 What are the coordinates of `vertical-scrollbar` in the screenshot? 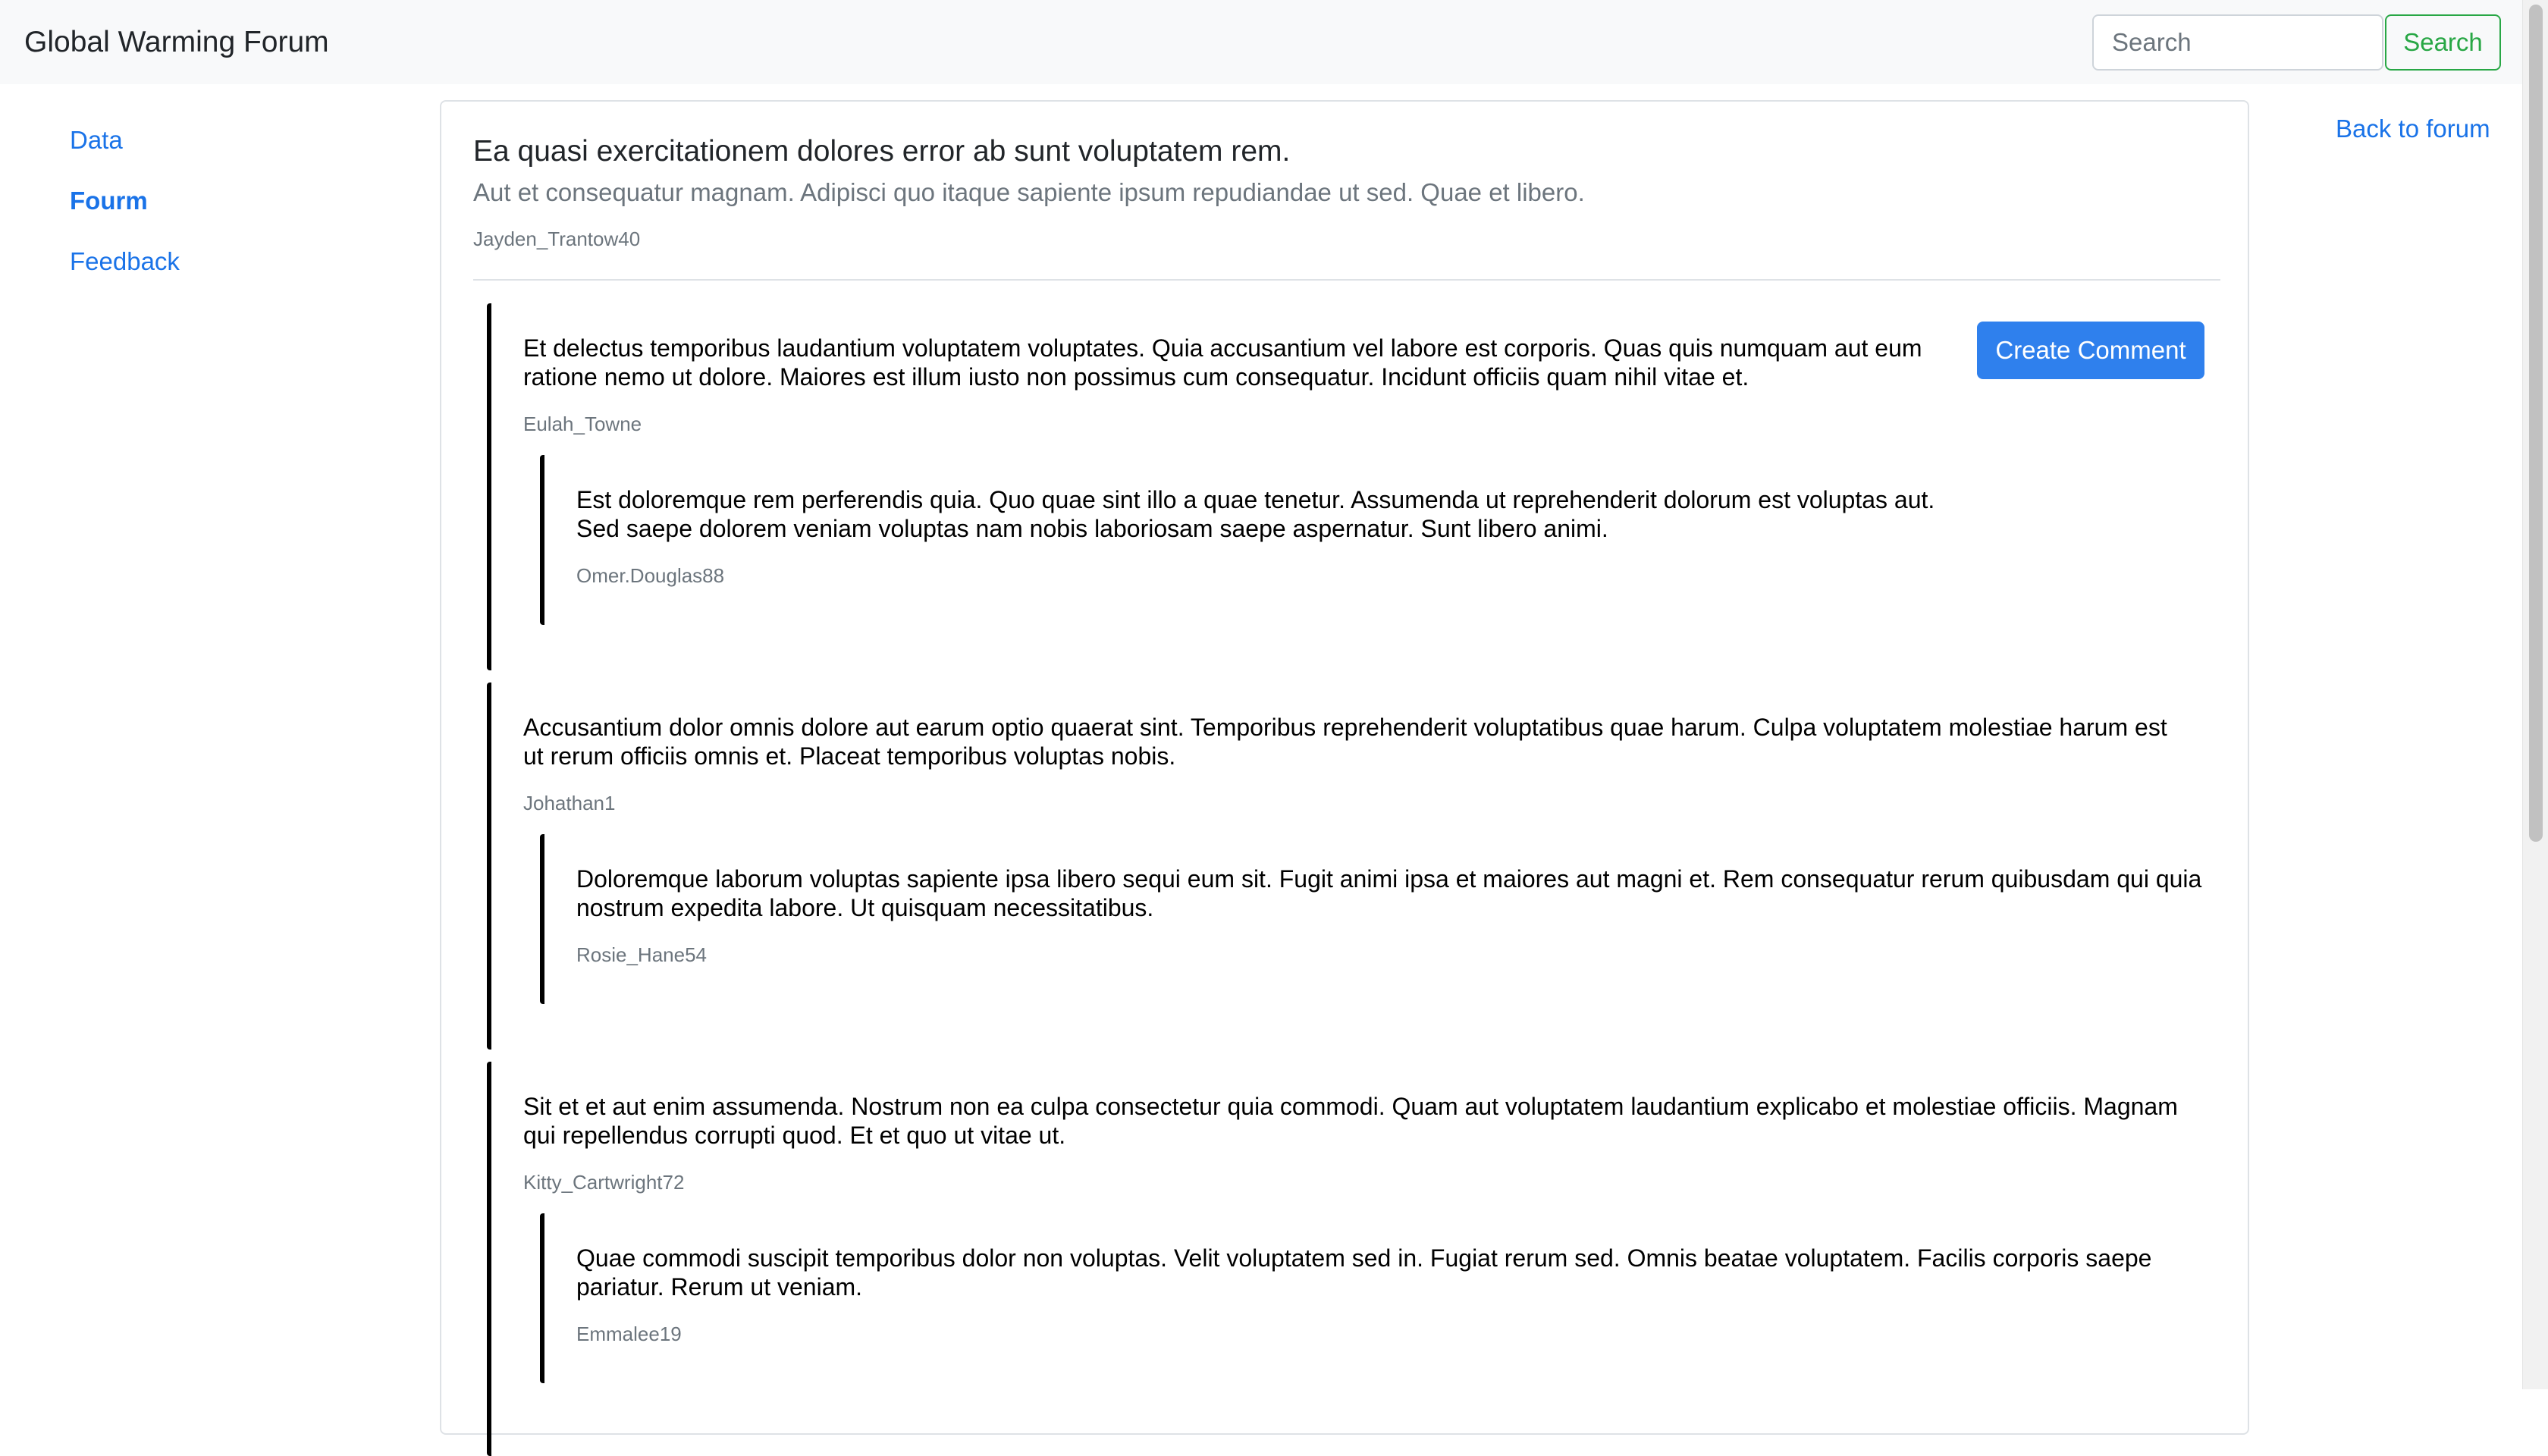 It's located at (2535, 694).